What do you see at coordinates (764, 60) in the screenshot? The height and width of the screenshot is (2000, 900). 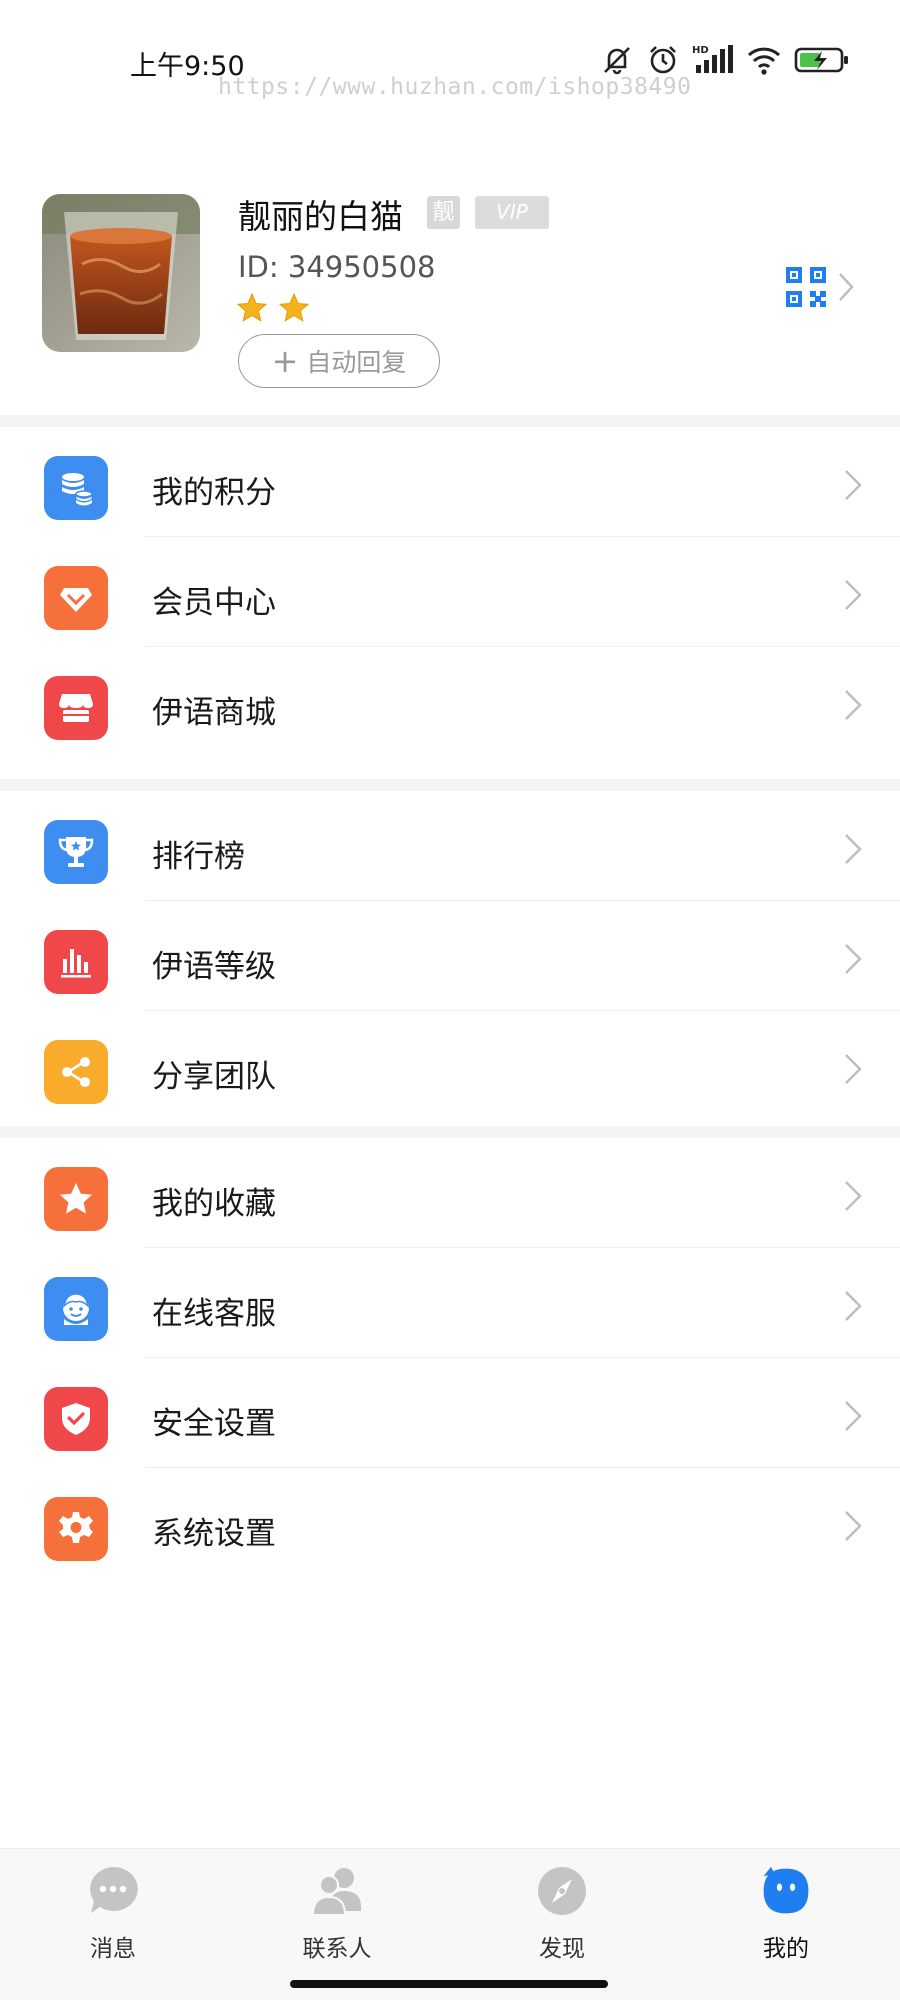 I see `wifi-icon` at bounding box center [764, 60].